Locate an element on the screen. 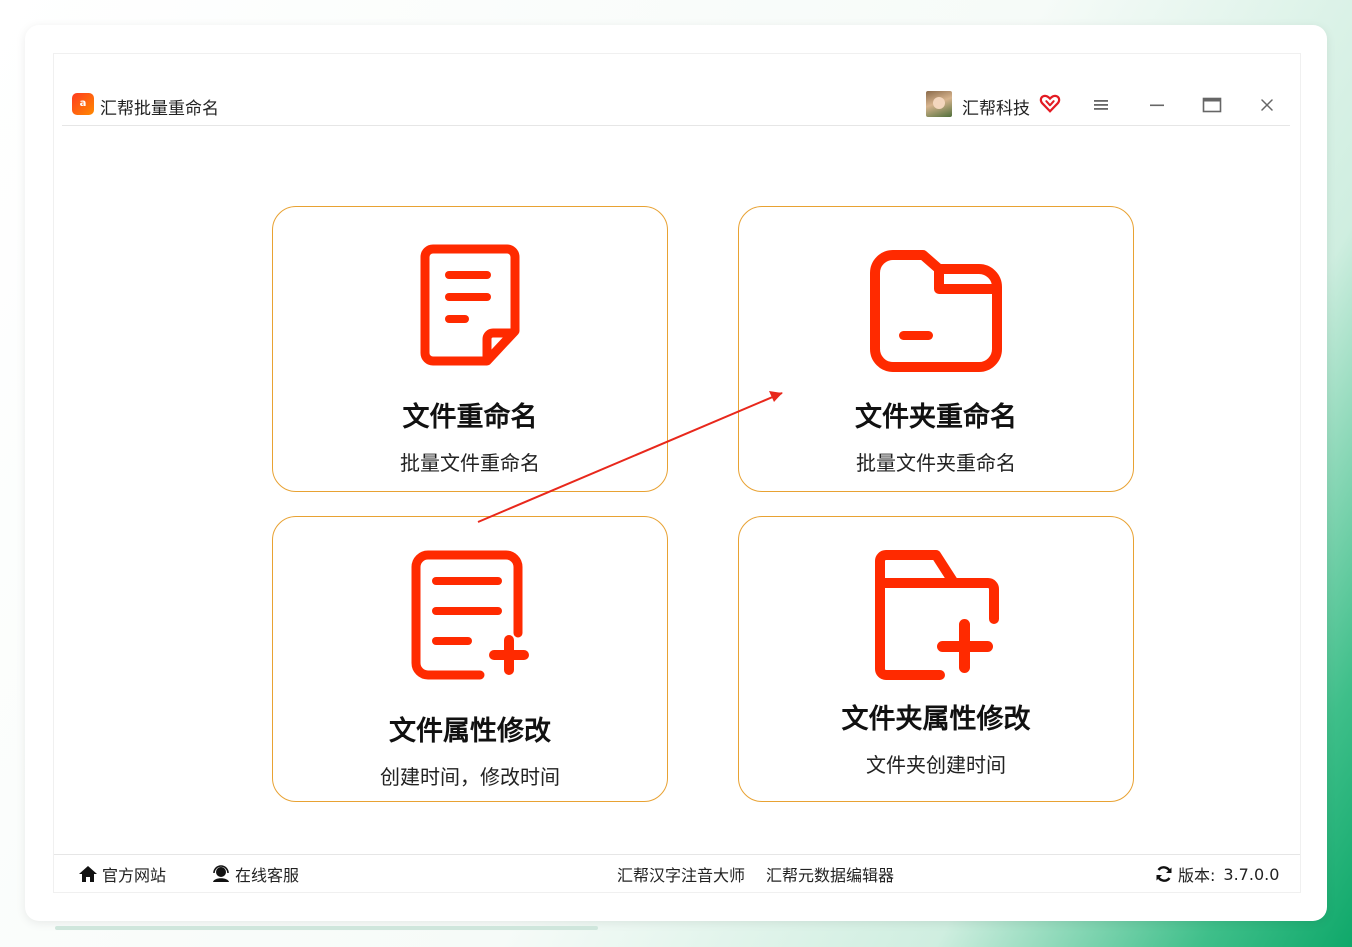  menu-icon is located at coordinates (1101, 105).